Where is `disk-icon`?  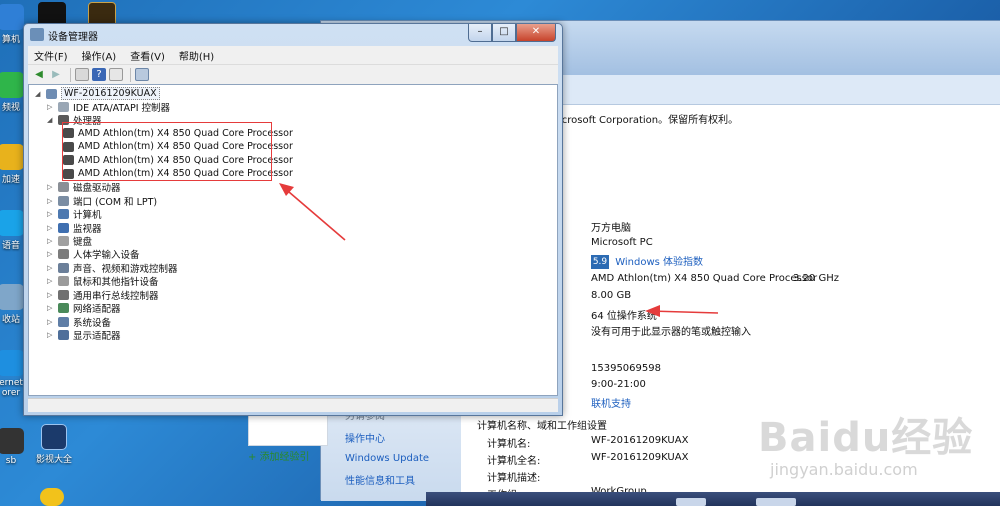 disk-icon is located at coordinates (63, 187).